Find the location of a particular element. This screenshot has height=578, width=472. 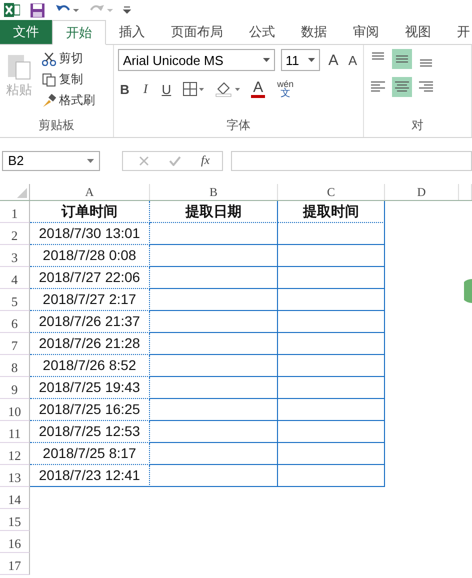

group-label: 剪贴板 is located at coordinates (56, 125).